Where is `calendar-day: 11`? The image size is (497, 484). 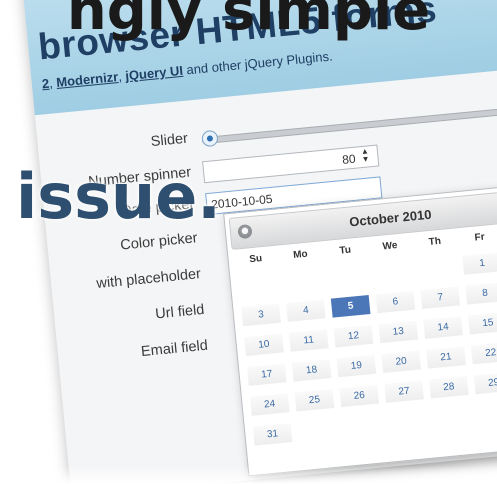 calendar-day: 11 is located at coordinates (308, 340).